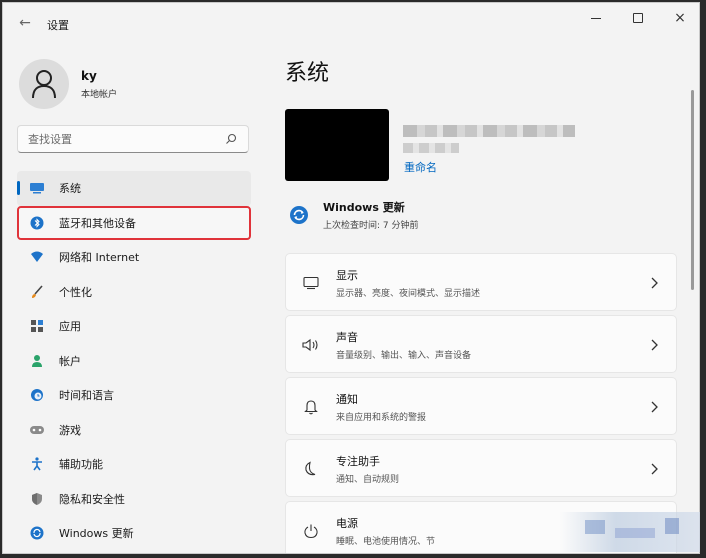 Image resolution: width=706 pixels, height=558 pixels. Describe the element at coordinates (364, 207) in the screenshot. I see `update-title: Windows 更新` at that location.